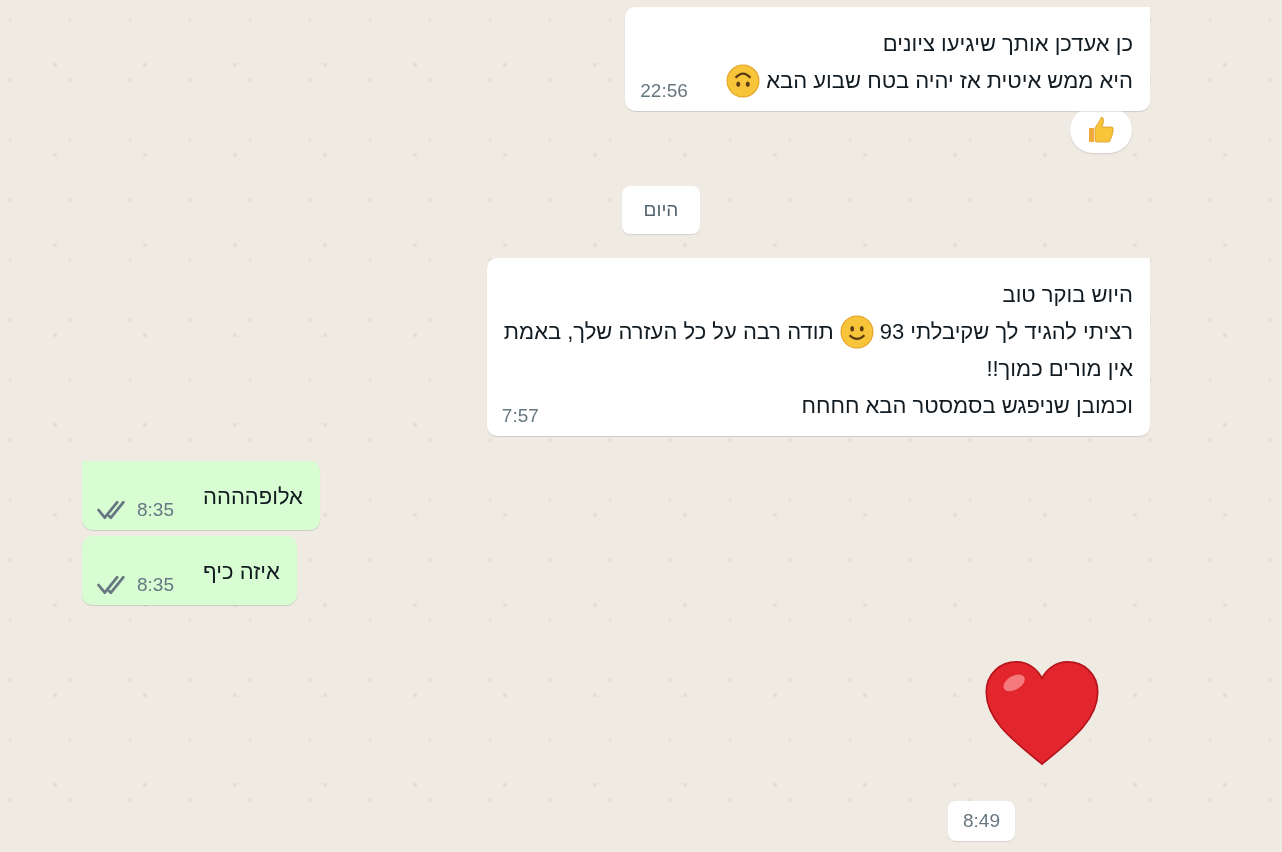  Describe the element at coordinates (664, 91) in the screenshot. I see `message-time: 22:56` at that location.